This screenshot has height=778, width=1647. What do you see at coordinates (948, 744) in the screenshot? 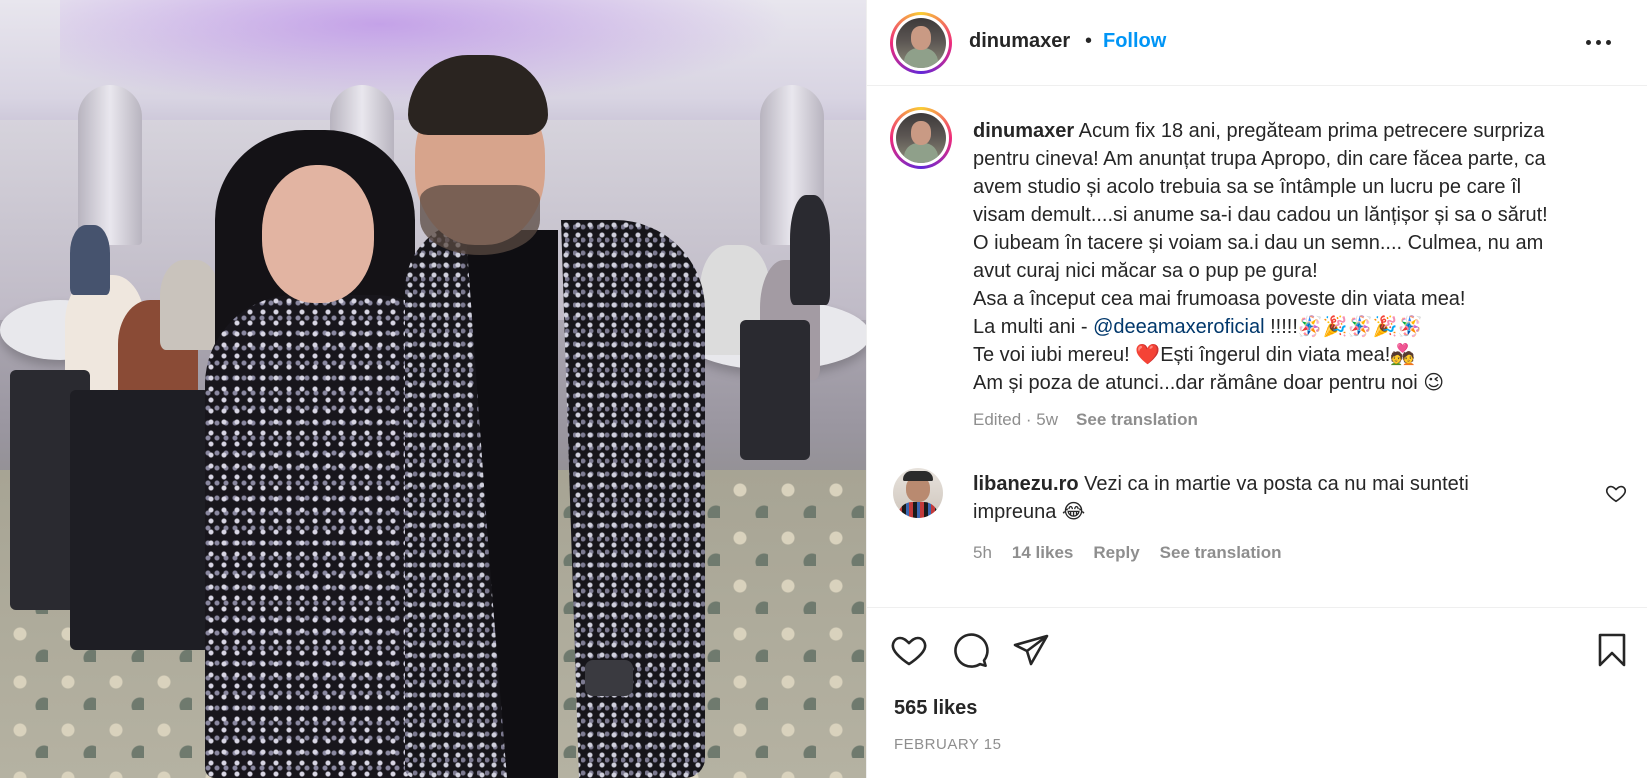
I see `post-date: FEBRUARY 15` at bounding box center [948, 744].